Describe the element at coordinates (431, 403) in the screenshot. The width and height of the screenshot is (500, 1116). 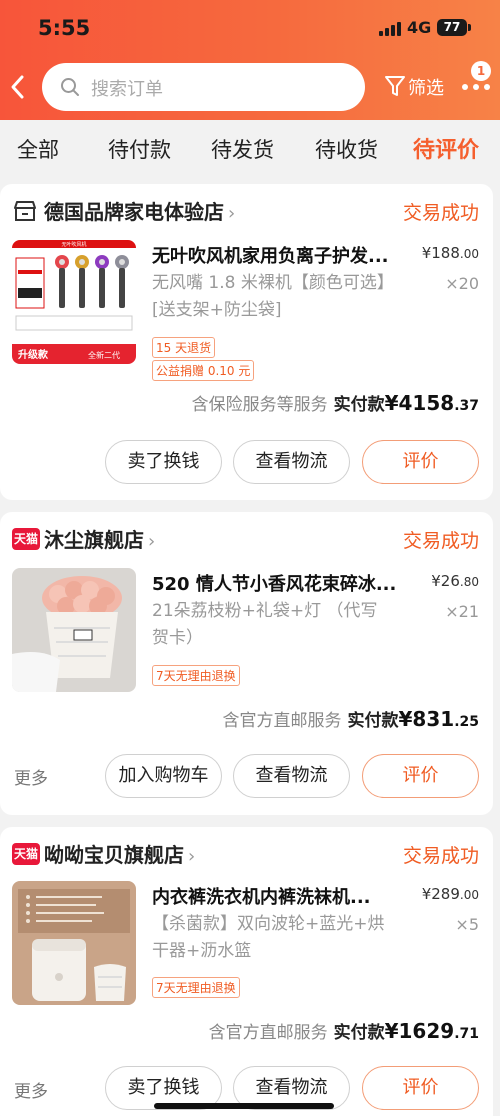
I see `paid-amount: ¥4158.37` at that location.